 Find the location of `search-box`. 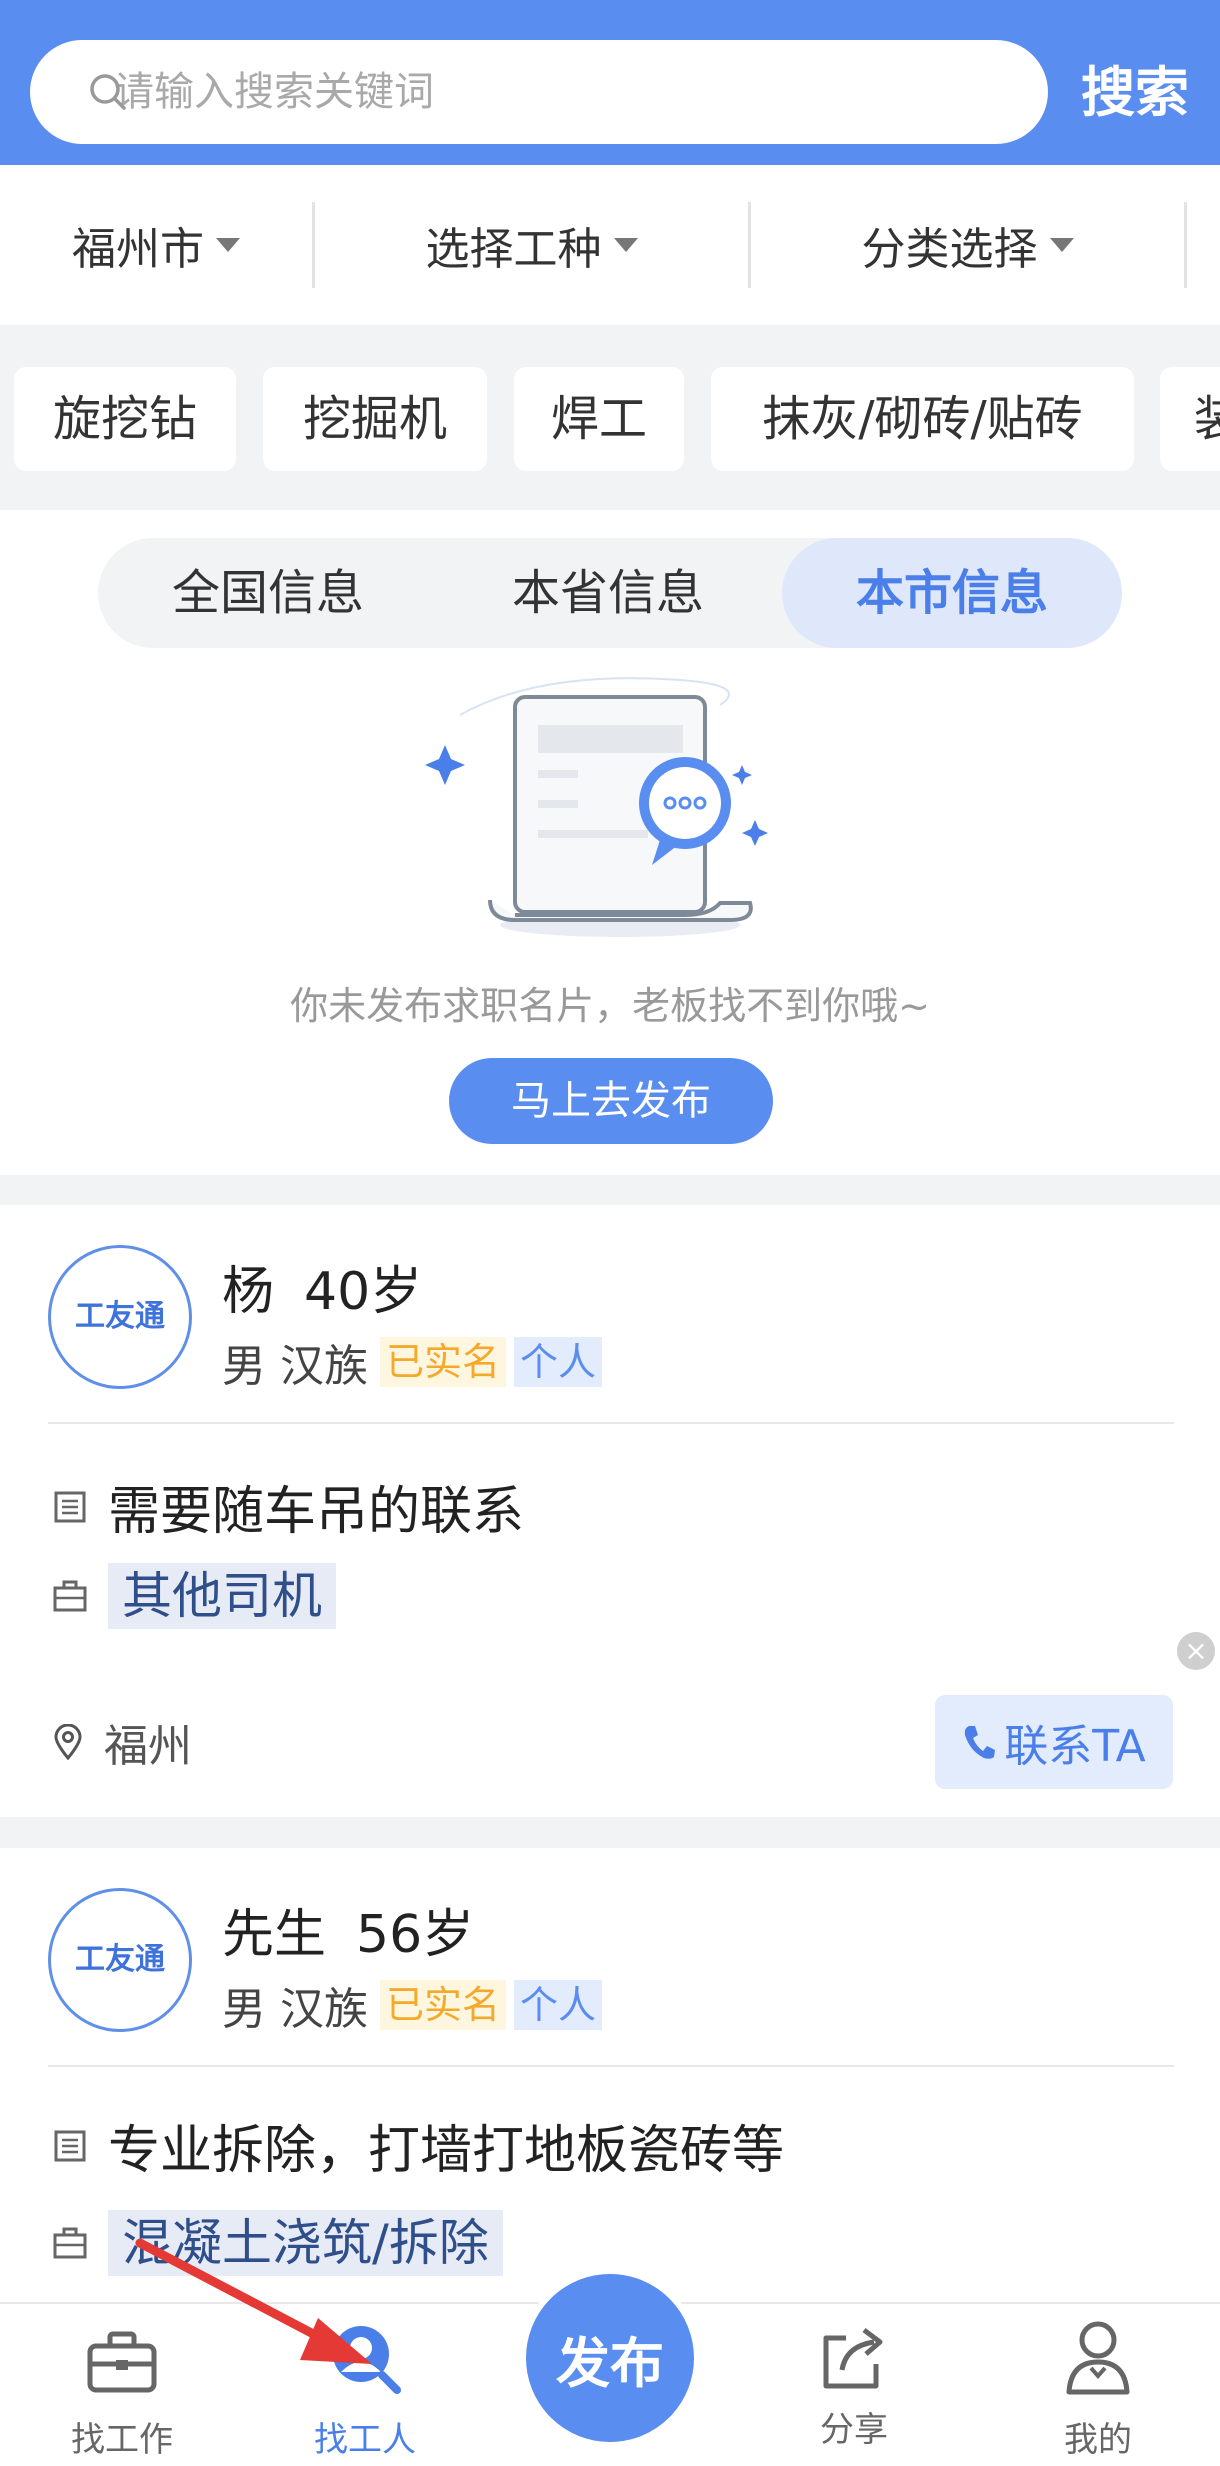

search-box is located at coordinates (539, 92).